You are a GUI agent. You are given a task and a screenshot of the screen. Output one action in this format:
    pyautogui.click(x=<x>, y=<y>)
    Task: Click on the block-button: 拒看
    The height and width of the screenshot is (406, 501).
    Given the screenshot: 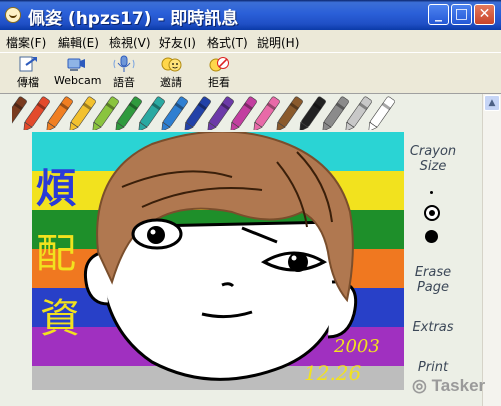 What is the action you would take?
    pyautogui.click(x=219, y=72)
    